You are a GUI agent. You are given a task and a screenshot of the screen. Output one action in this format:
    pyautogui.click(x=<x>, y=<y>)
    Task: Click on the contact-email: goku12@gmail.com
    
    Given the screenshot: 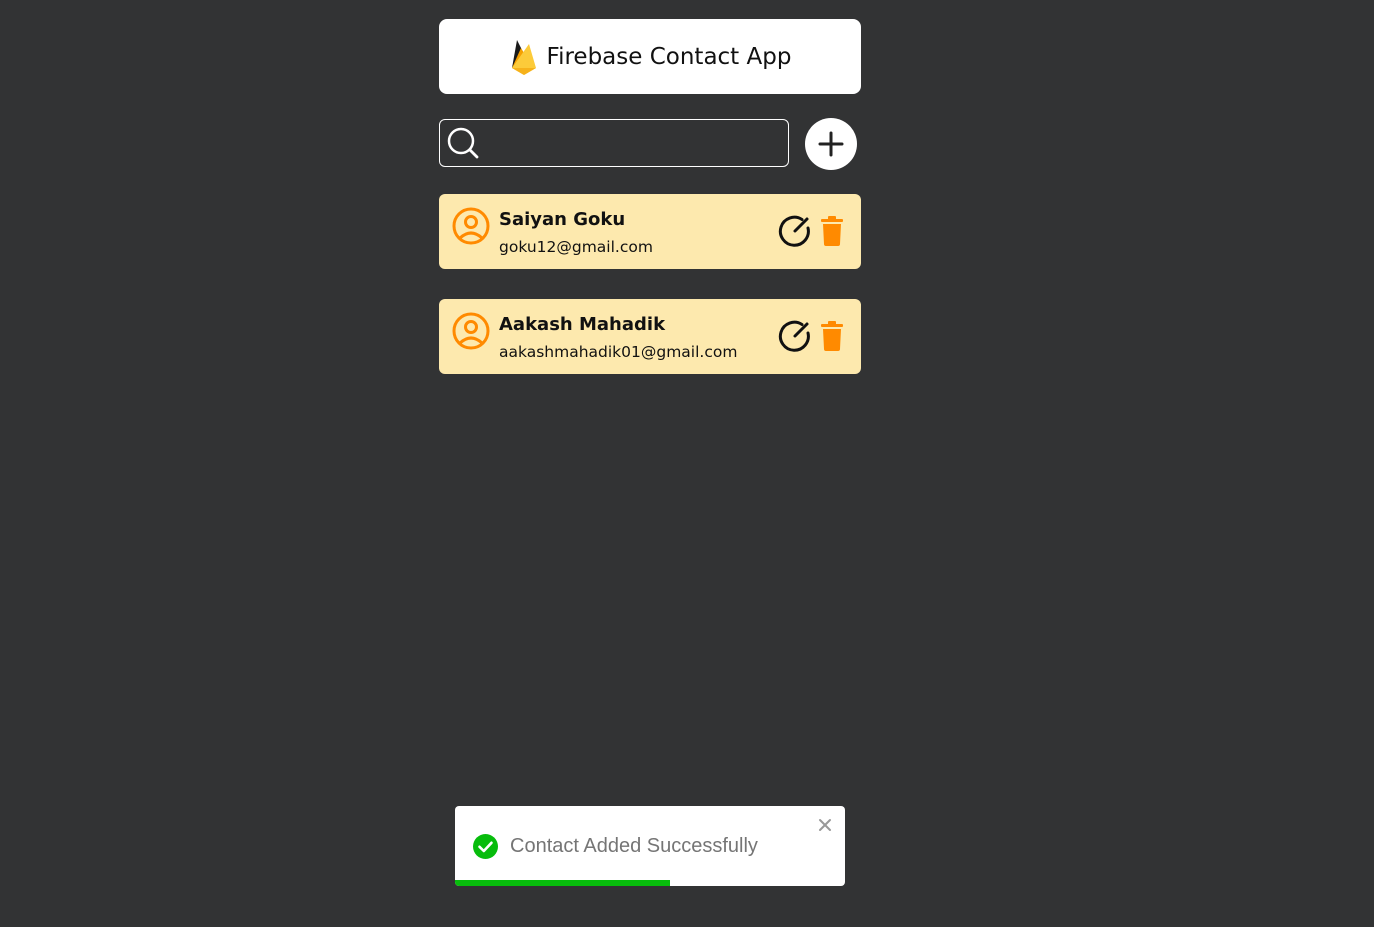 What is the action you would take?
    pyautogui.click(x=576, y=247)
    